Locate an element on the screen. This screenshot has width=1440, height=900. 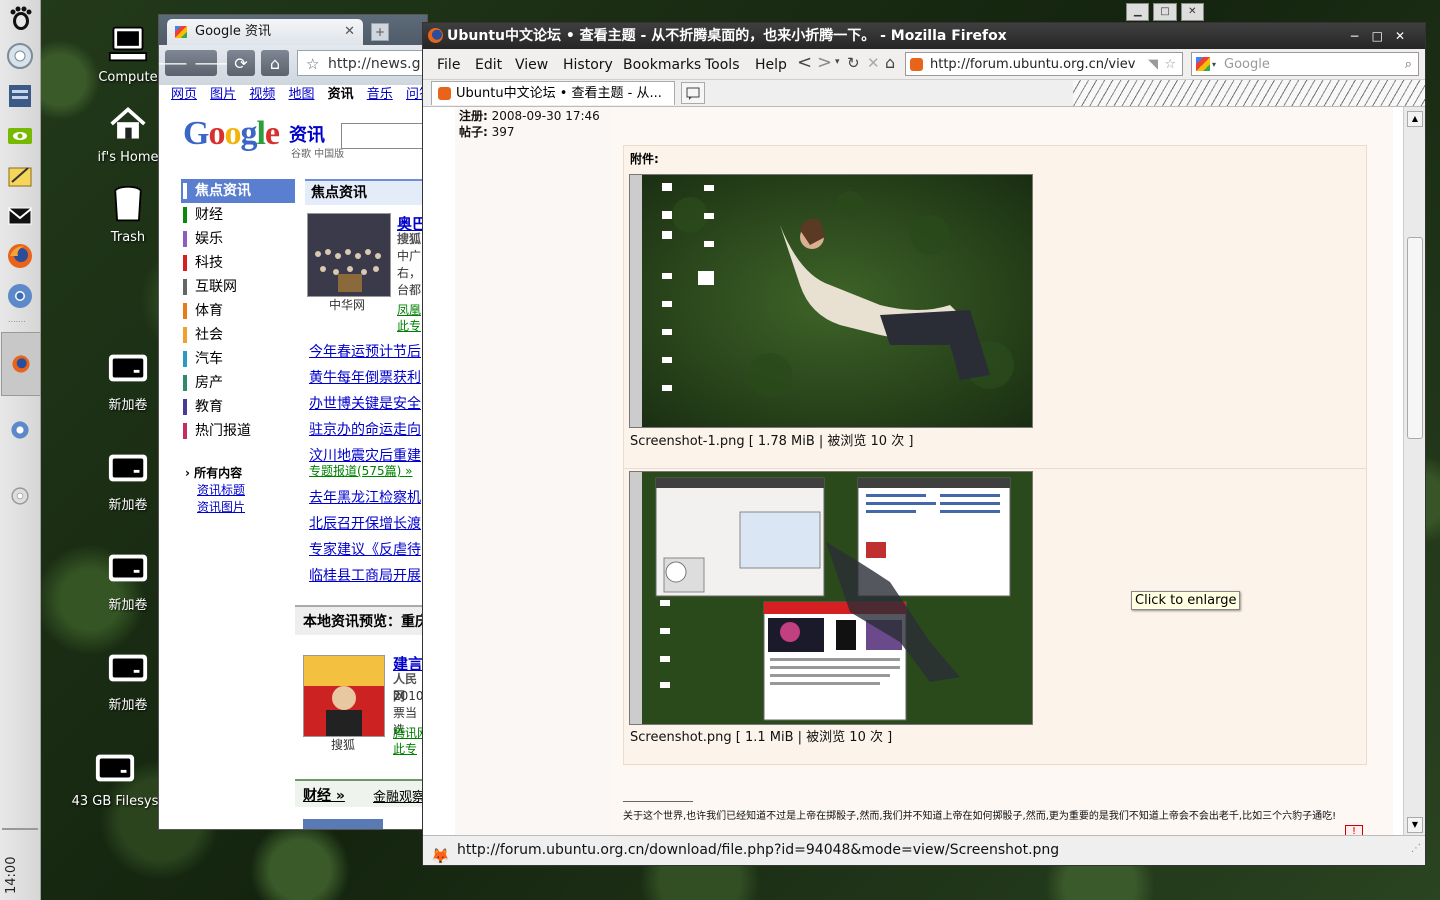
chromium-address-bar: ☆ http://news.g is located at coordinates (362, 63).